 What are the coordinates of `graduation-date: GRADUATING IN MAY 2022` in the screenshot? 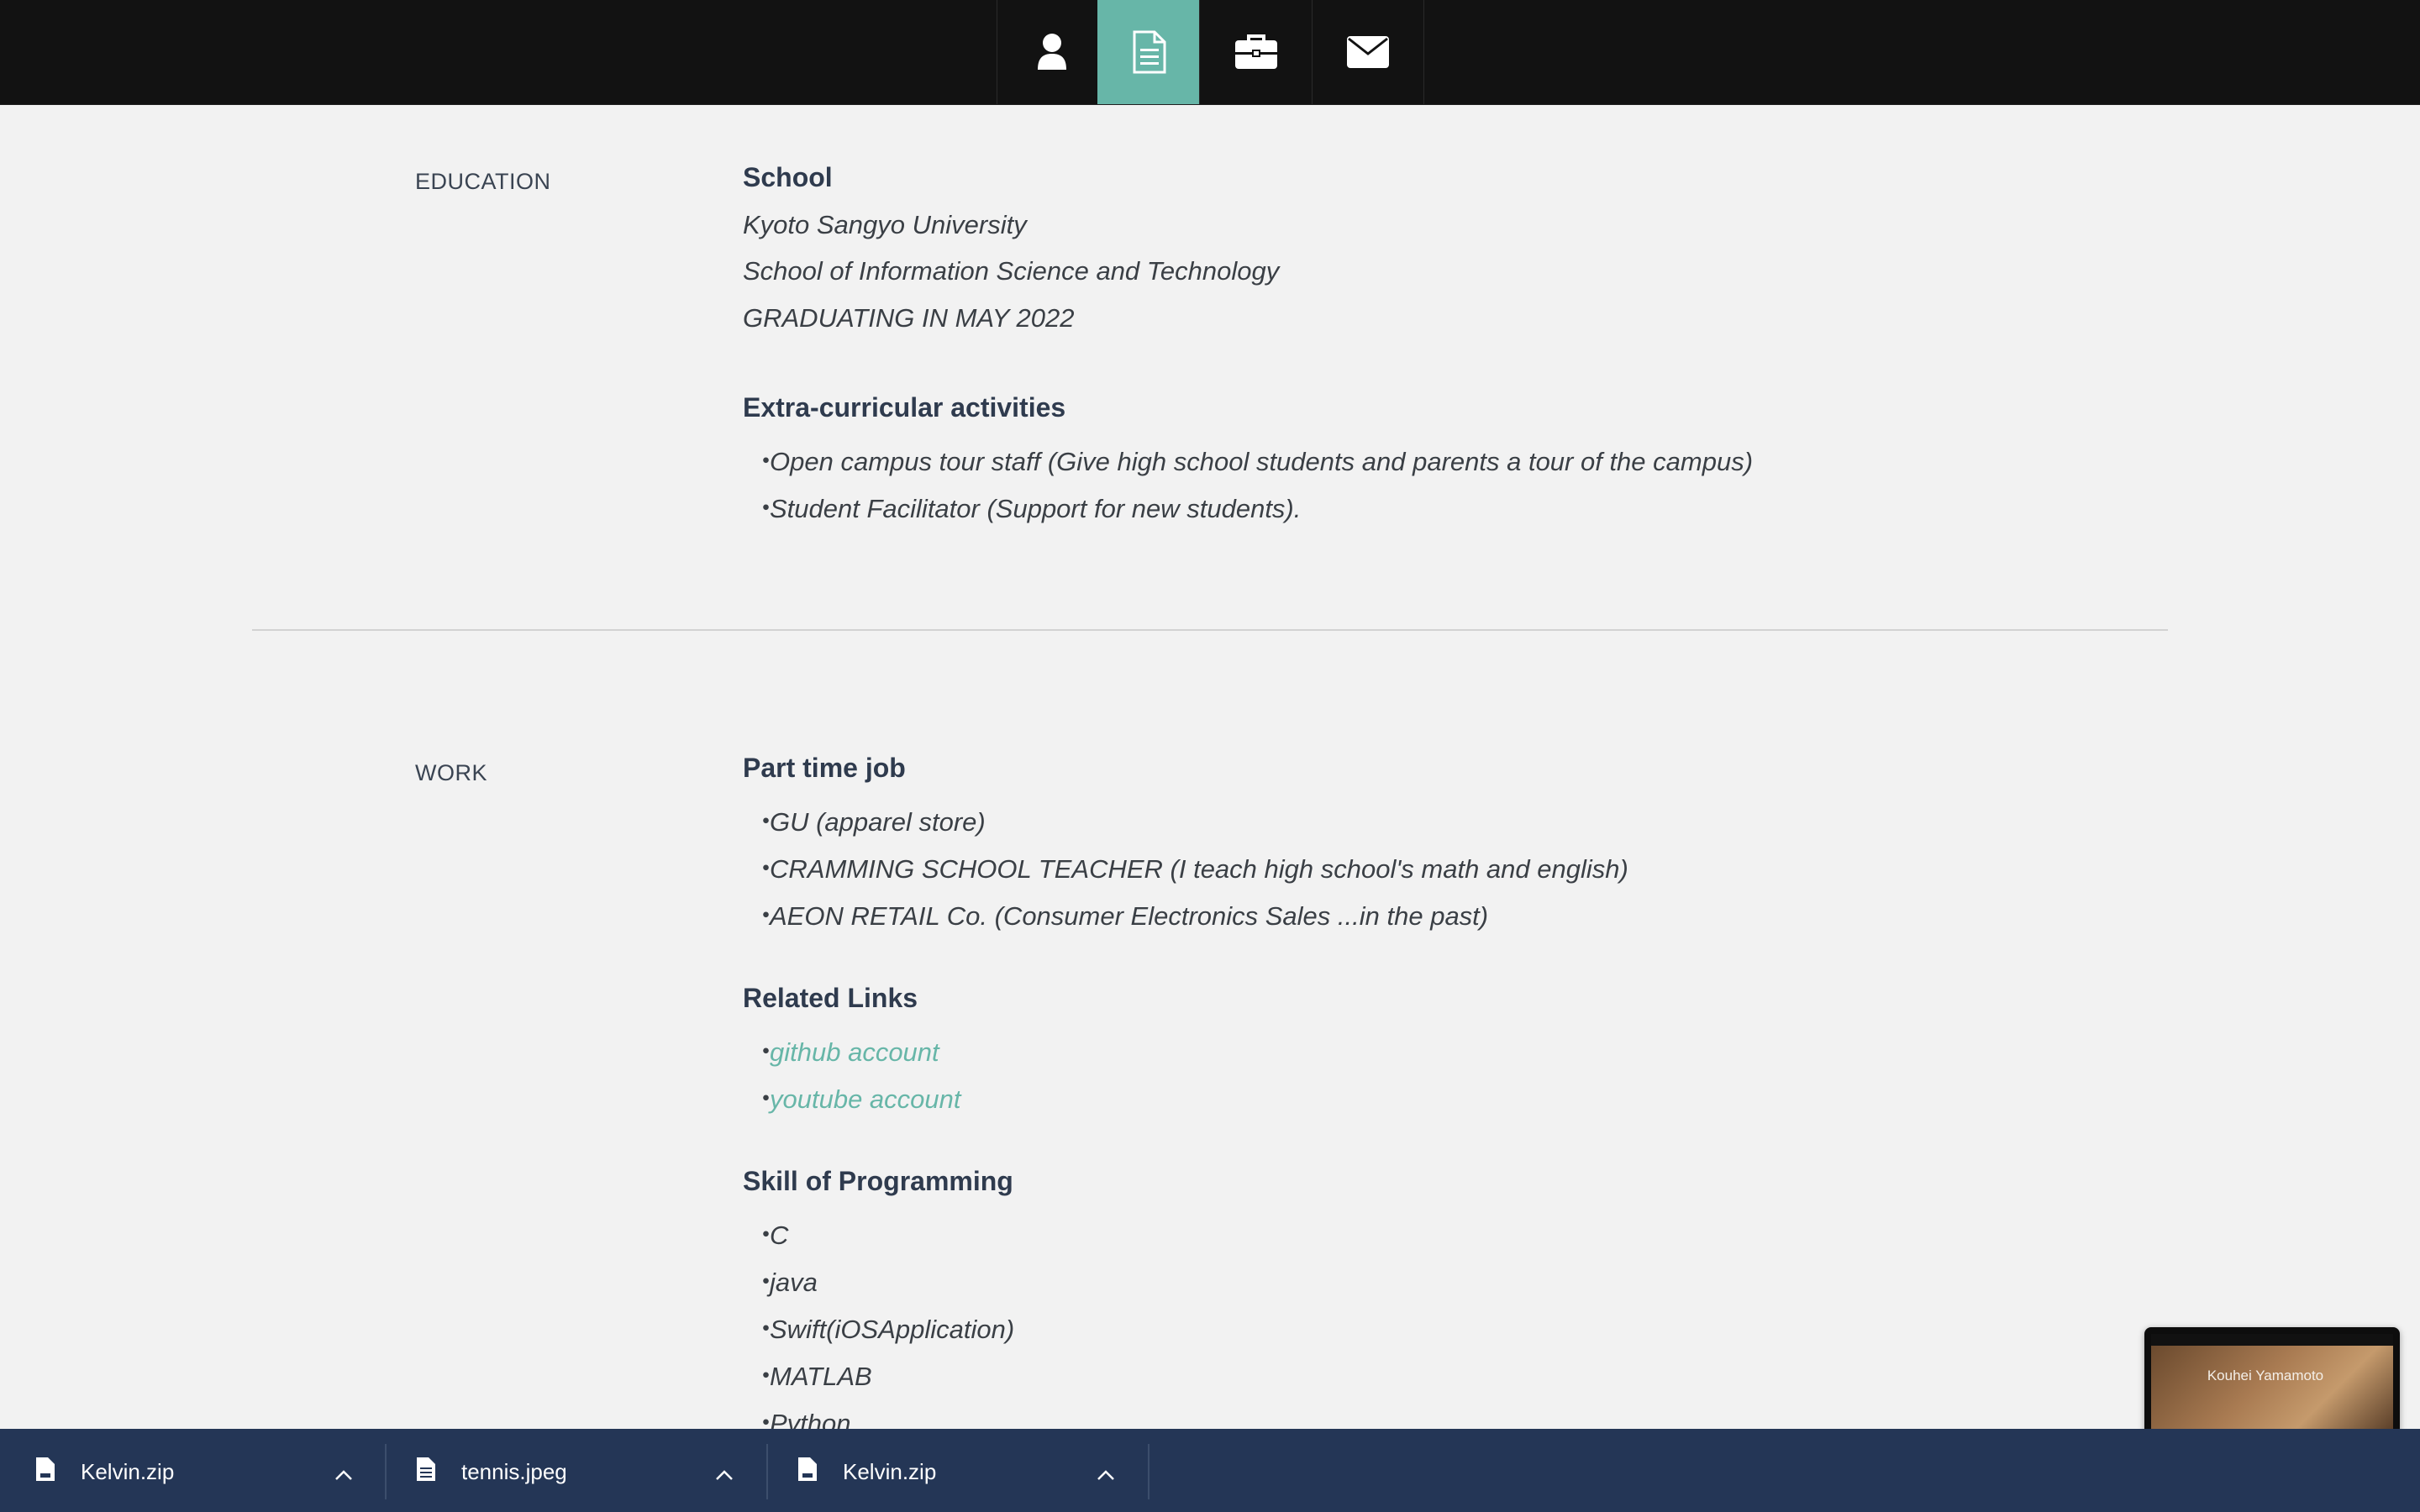 It's located at (909, 318).